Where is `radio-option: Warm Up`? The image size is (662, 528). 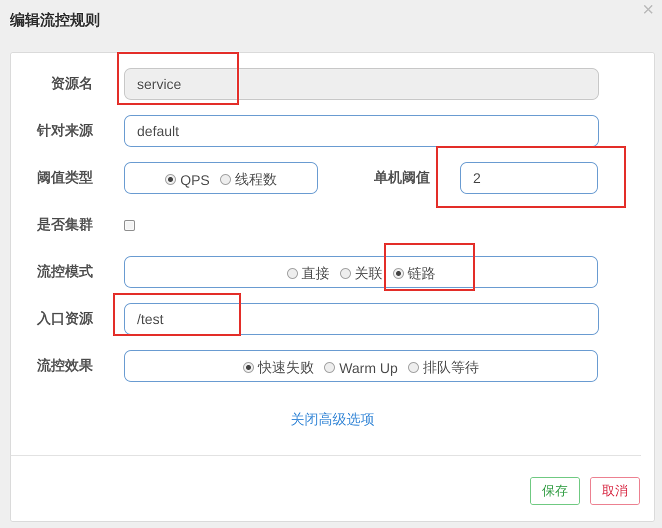
radio-option: Warm Up is located at coordinates (361, 366).